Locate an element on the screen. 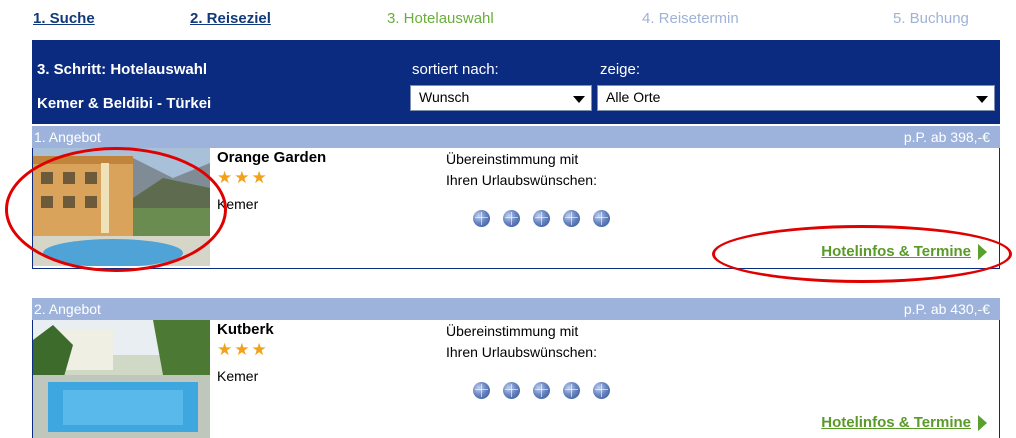 This screenshot has height=438, width=1016. step-reisetermin: 4. Reisetermin is located at coordinates (690, 18).